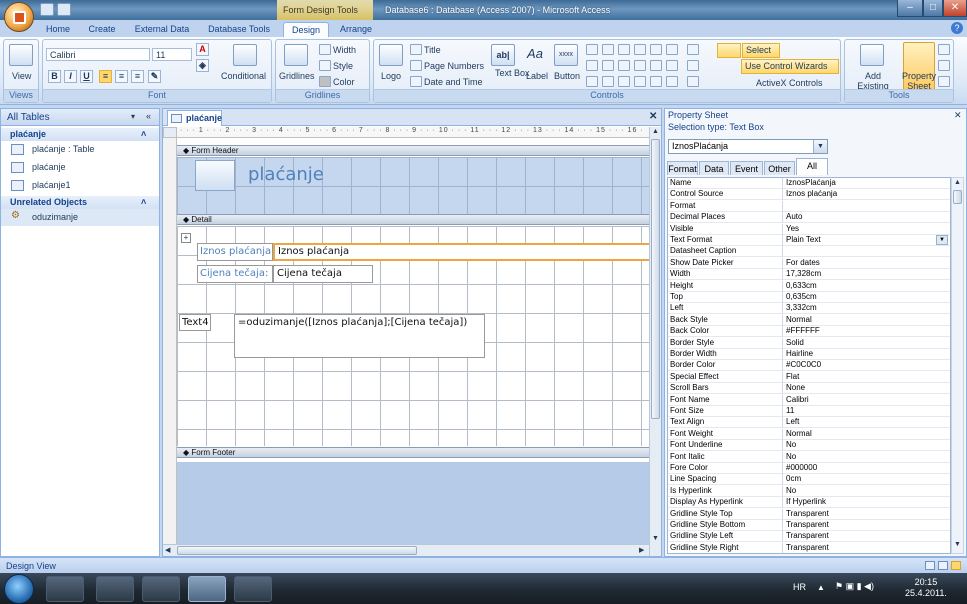  What do you see at coordinates (432, 50) in the screenshot?
I see `title-button: Title` at bounding box center [432, 50].